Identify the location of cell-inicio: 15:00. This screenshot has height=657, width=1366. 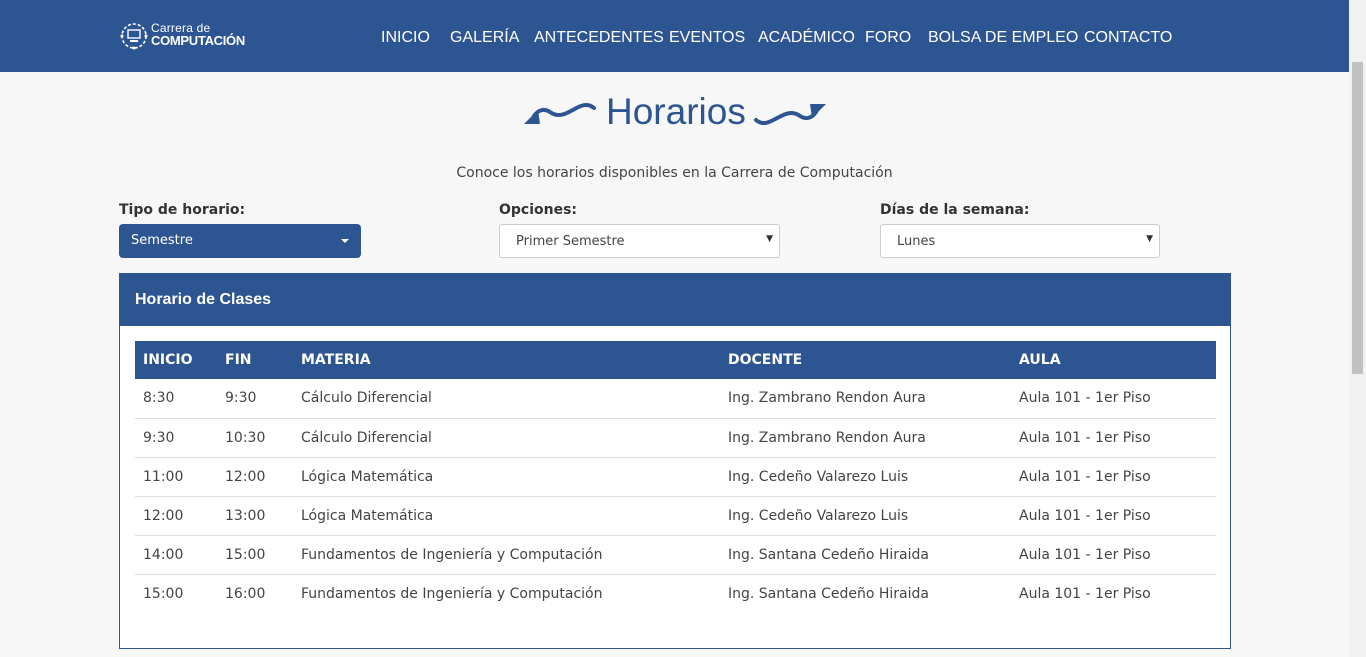
(163, 593).